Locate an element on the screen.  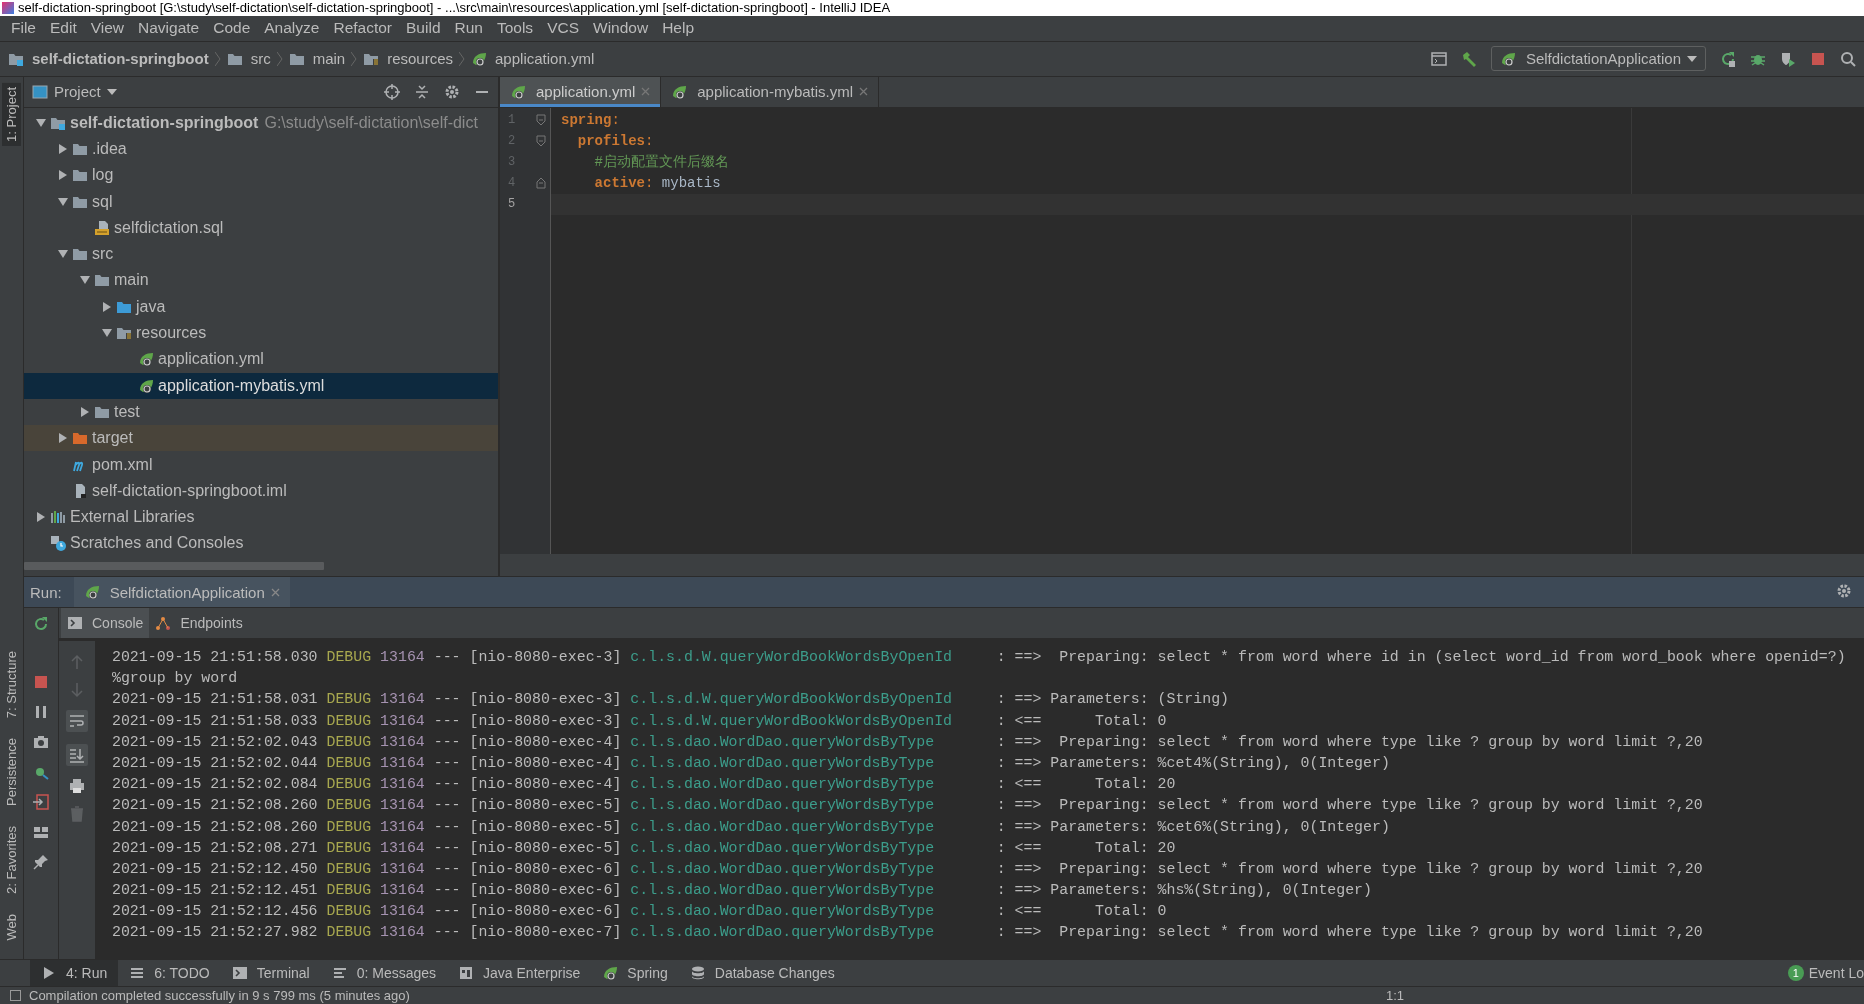
breadcrumb: self-dictation-springboot is located at coordinates (108, 59).